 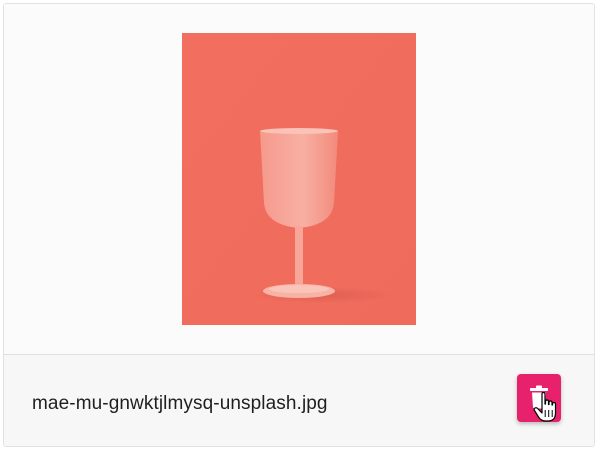 I want to click on delete-button, so click(x=539, y=398).